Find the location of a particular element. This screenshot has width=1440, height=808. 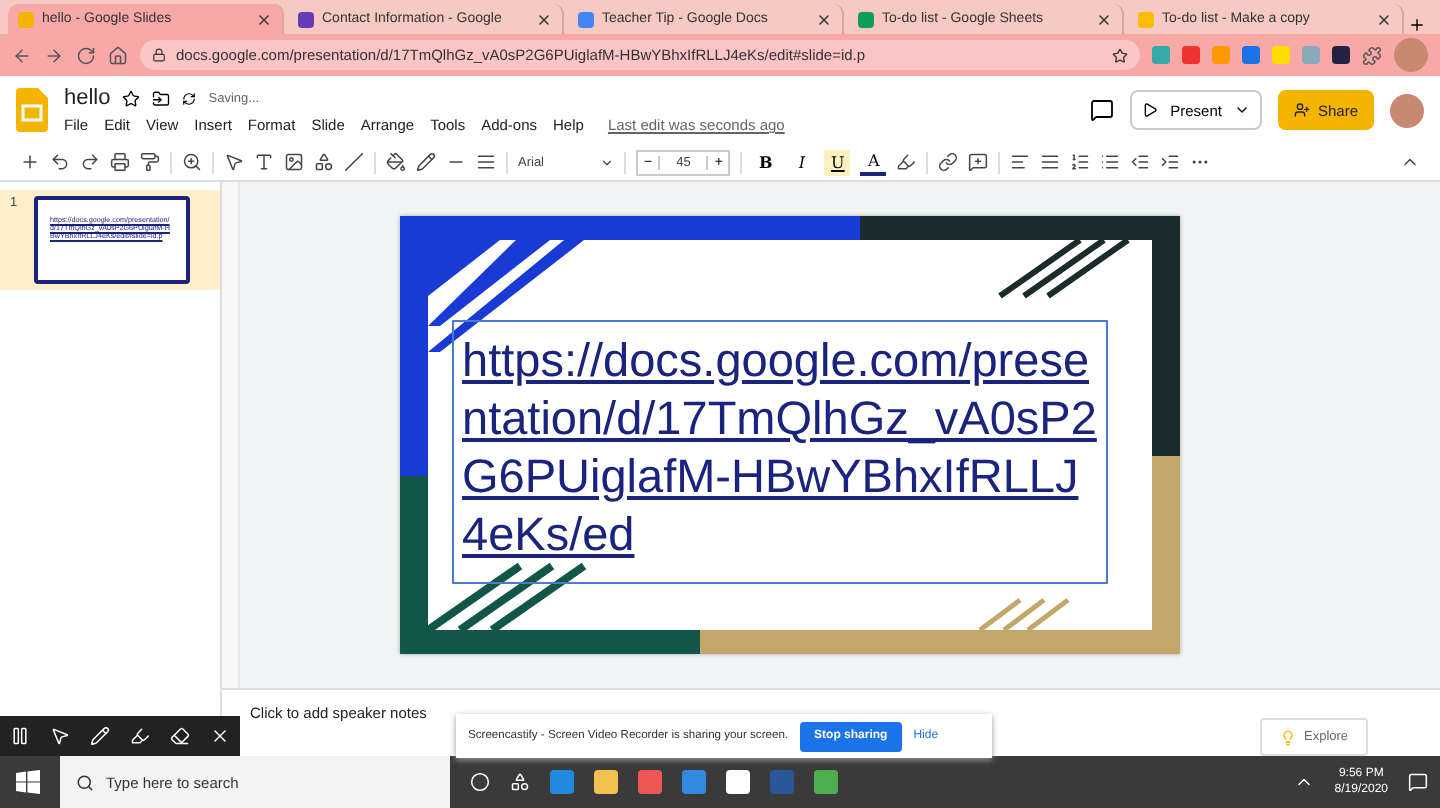

comment-icon is located at coordinates (1102, 110).